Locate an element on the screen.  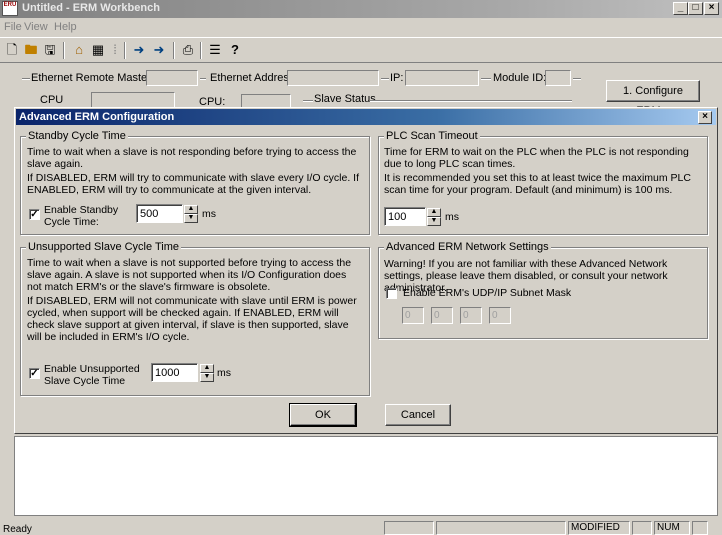
new-file-icon: 🗋 is located at coordinates (12, 50).